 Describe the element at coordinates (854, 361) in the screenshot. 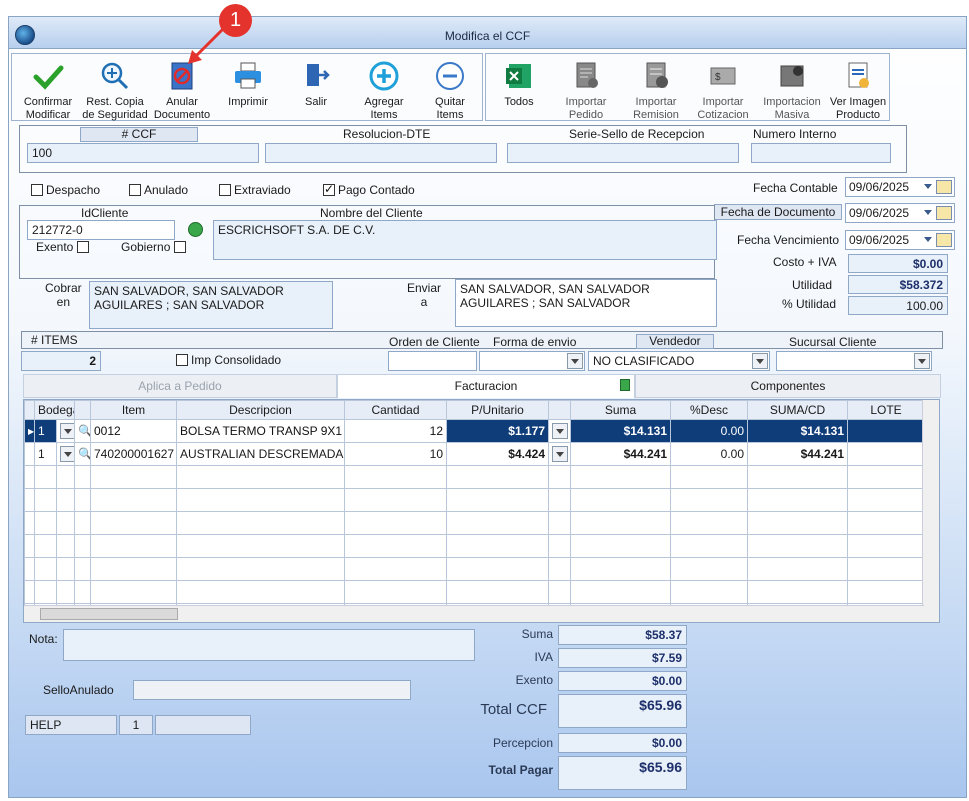

I see `sucursal-select` at that location.